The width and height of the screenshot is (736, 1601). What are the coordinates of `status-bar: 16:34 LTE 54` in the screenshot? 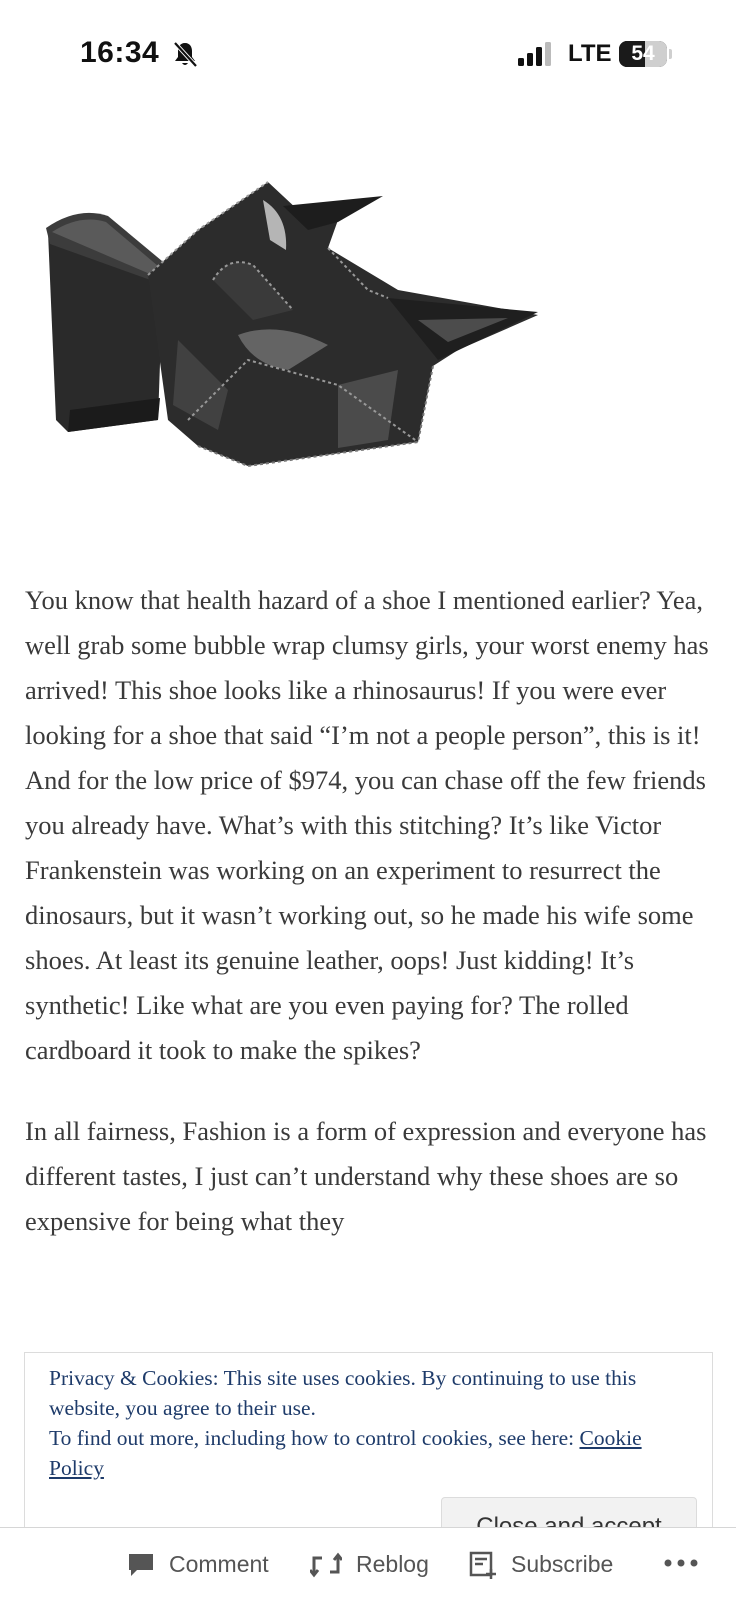 It's located at (368, 54).